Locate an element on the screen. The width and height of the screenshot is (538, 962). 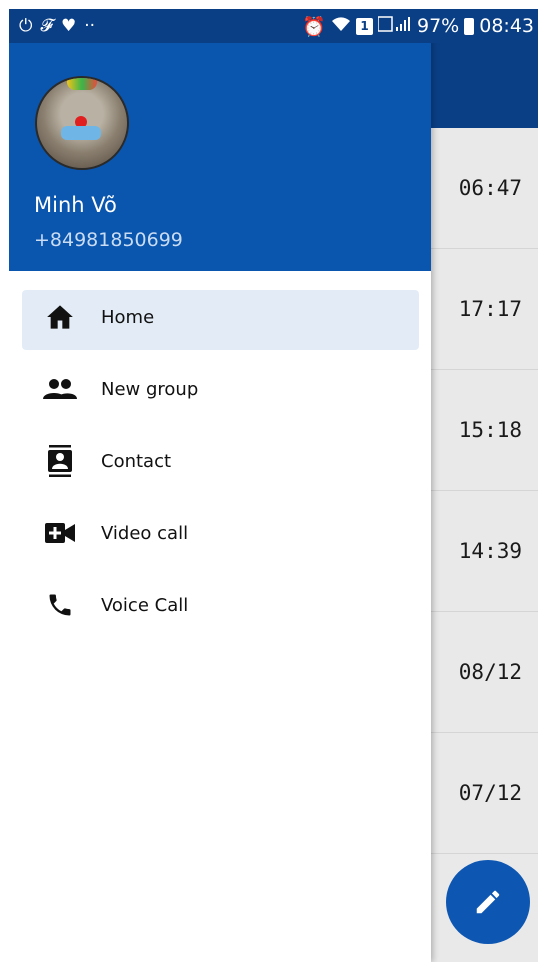
menu-item-voice-call: Voice Call is located at coordinates (220, 605).